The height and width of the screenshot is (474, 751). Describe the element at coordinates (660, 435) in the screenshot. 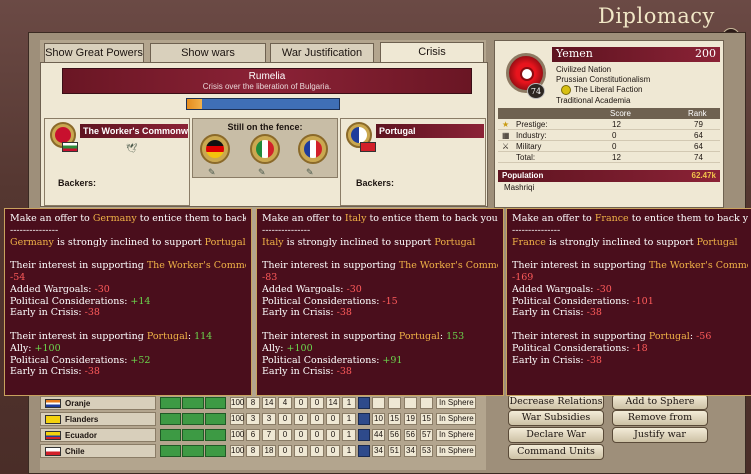

I see `justify-war-button: Justify war` at that location.